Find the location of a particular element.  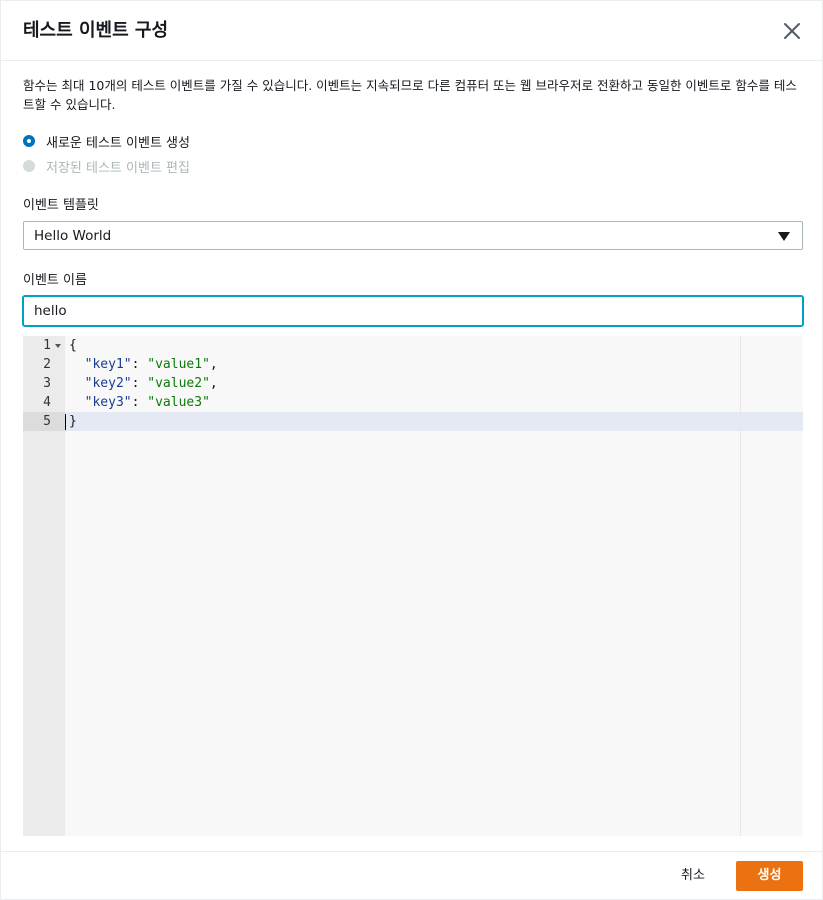

radio-edit-saved-event: 저장된 테스트 이벤트 편집 is located at coordinates (106, 166).